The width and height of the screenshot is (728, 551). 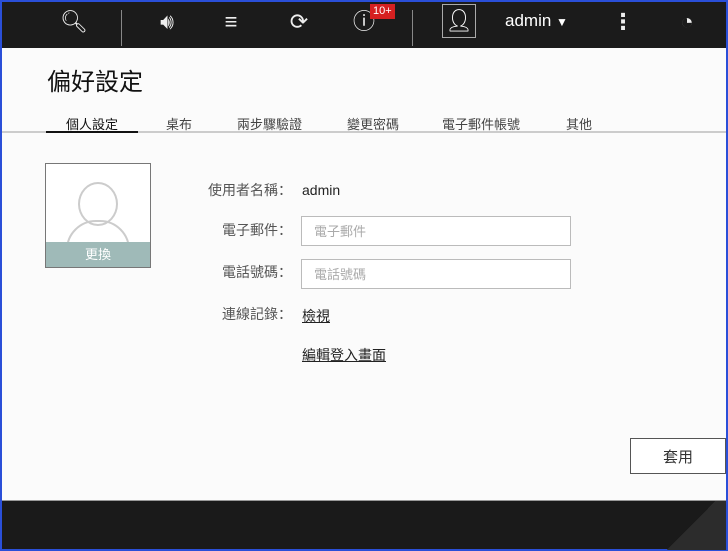 What do you see at coordinates (382, 11) in the screenshot?
I see `notification-badge: 10+` at bounding box center [382, 11].